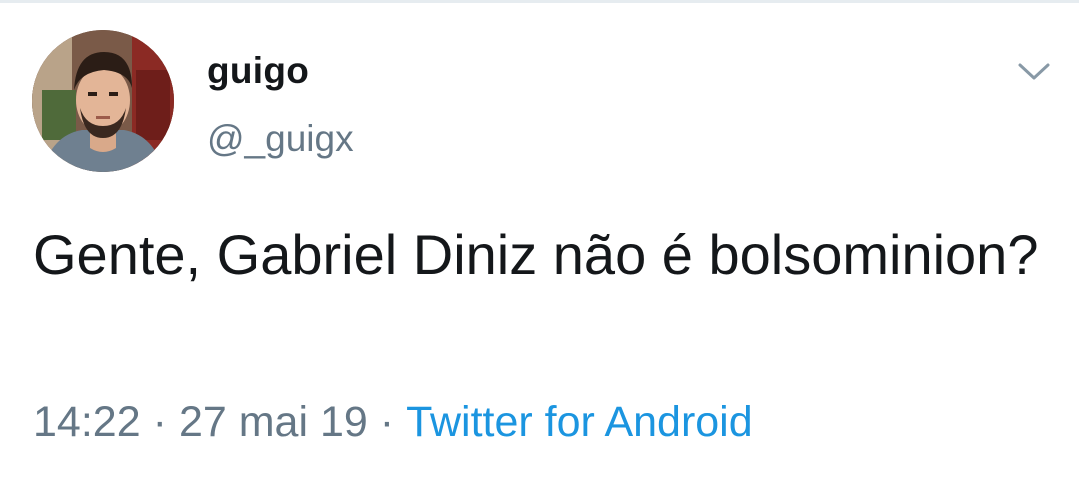  Describe the element at coordinates (258, 71) in the screenshot. I see `display-name: guigo` at that location.